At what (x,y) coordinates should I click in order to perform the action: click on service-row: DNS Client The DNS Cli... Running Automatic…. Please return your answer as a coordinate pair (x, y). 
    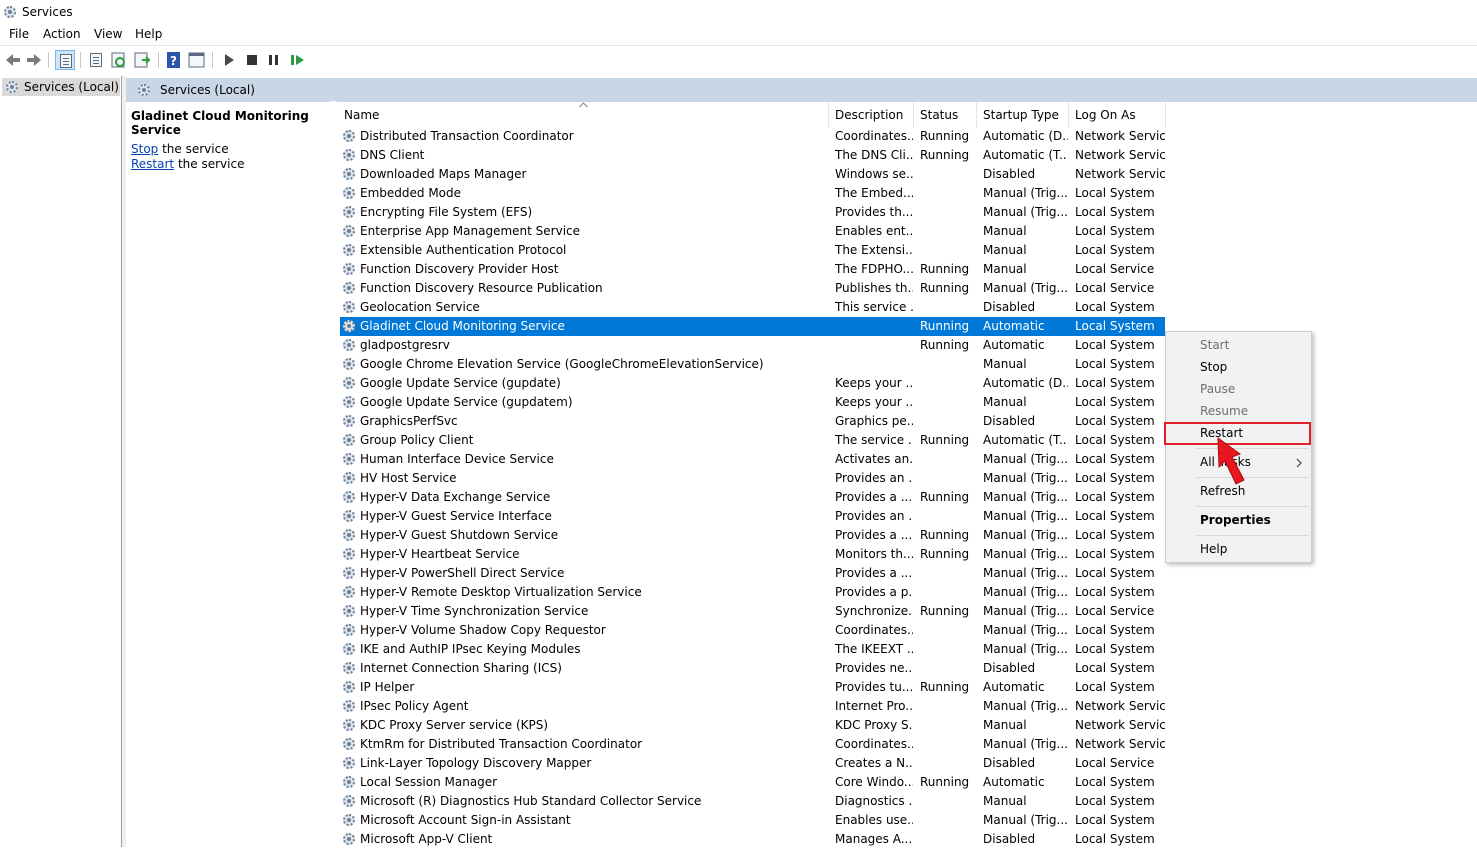
    Looking at the image, I should click on (752, 155).